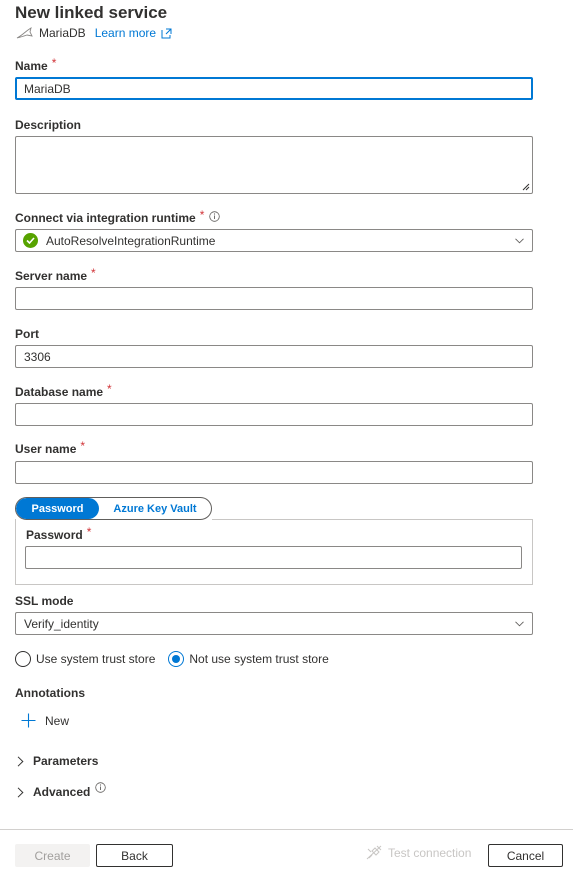  I want to click on database-name-label-text: Database name, so click(59, 392).